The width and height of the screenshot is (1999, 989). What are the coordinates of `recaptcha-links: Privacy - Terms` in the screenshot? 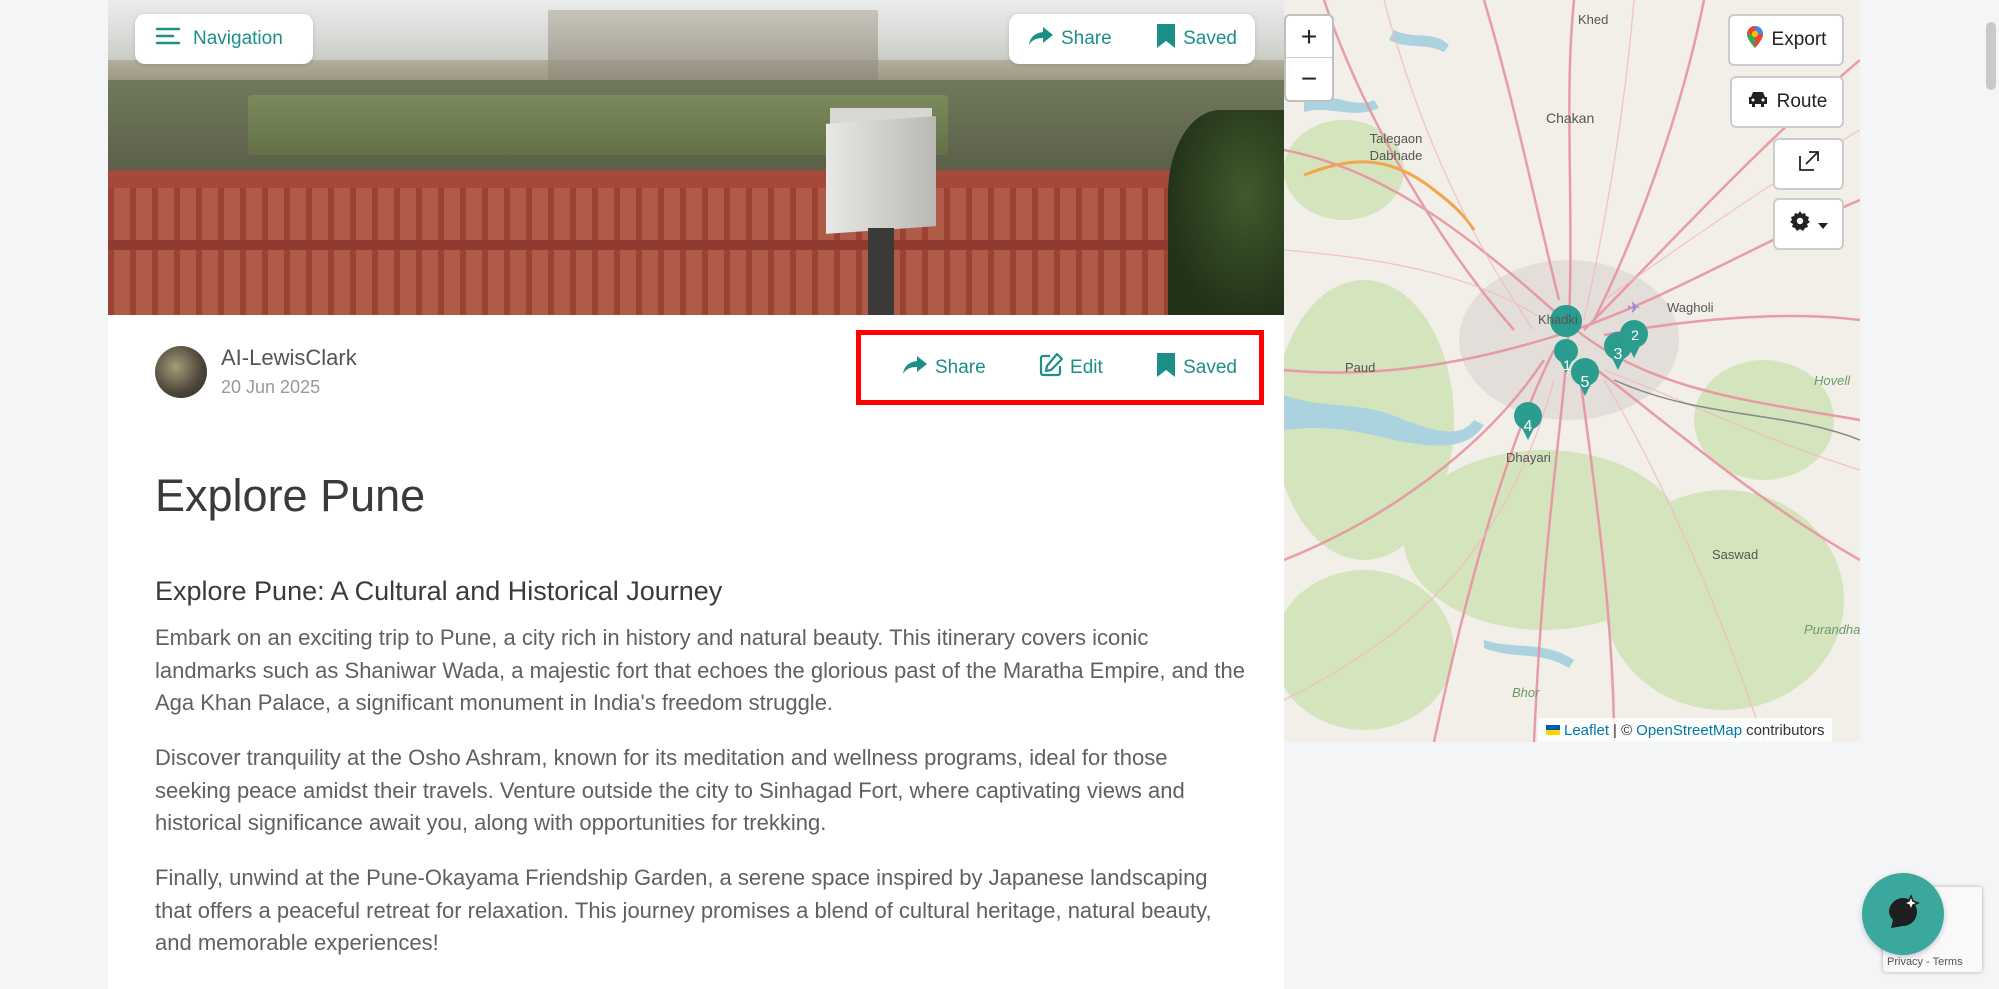 It's located at (1925, 962).